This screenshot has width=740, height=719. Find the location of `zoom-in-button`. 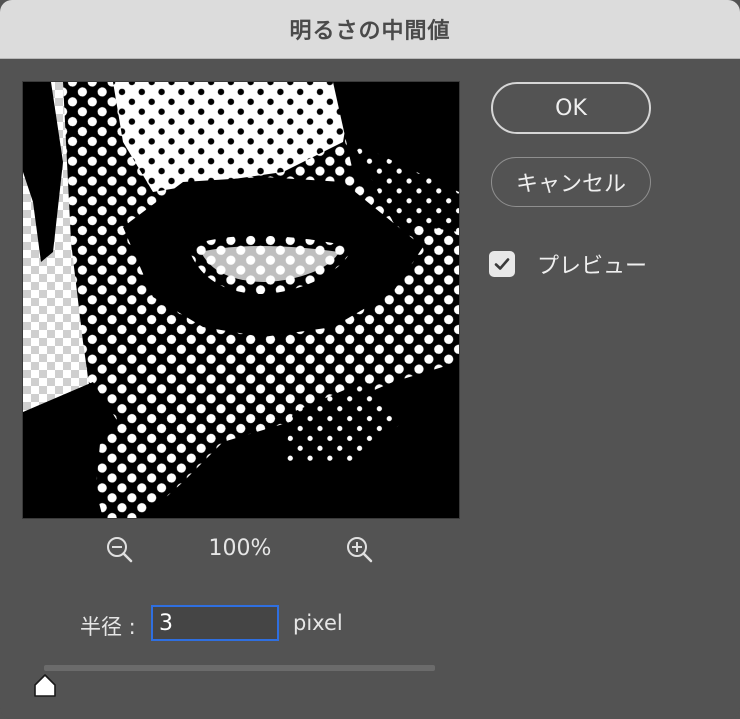

zoom-in-button is located at coordinates (360, 550).